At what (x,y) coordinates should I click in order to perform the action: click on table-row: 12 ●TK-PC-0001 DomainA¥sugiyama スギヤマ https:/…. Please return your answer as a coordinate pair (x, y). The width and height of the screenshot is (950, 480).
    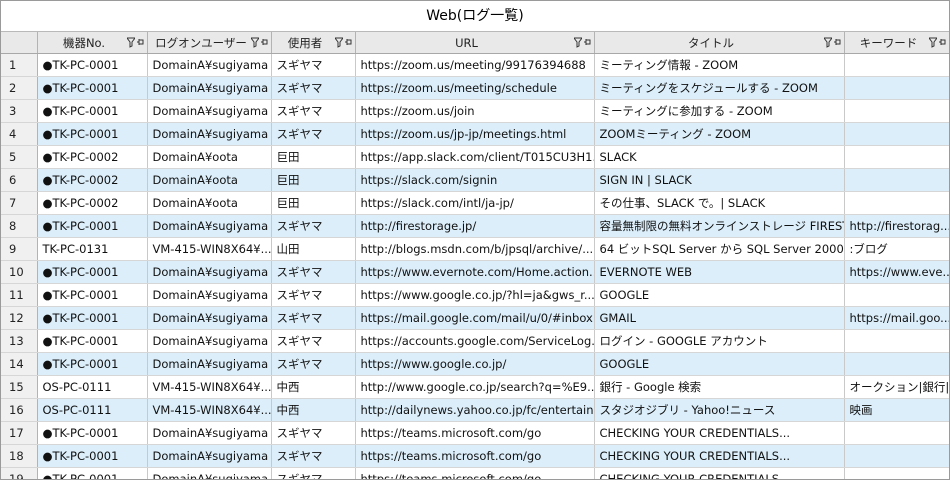
    Looking at the image, I should click on (475, 318).